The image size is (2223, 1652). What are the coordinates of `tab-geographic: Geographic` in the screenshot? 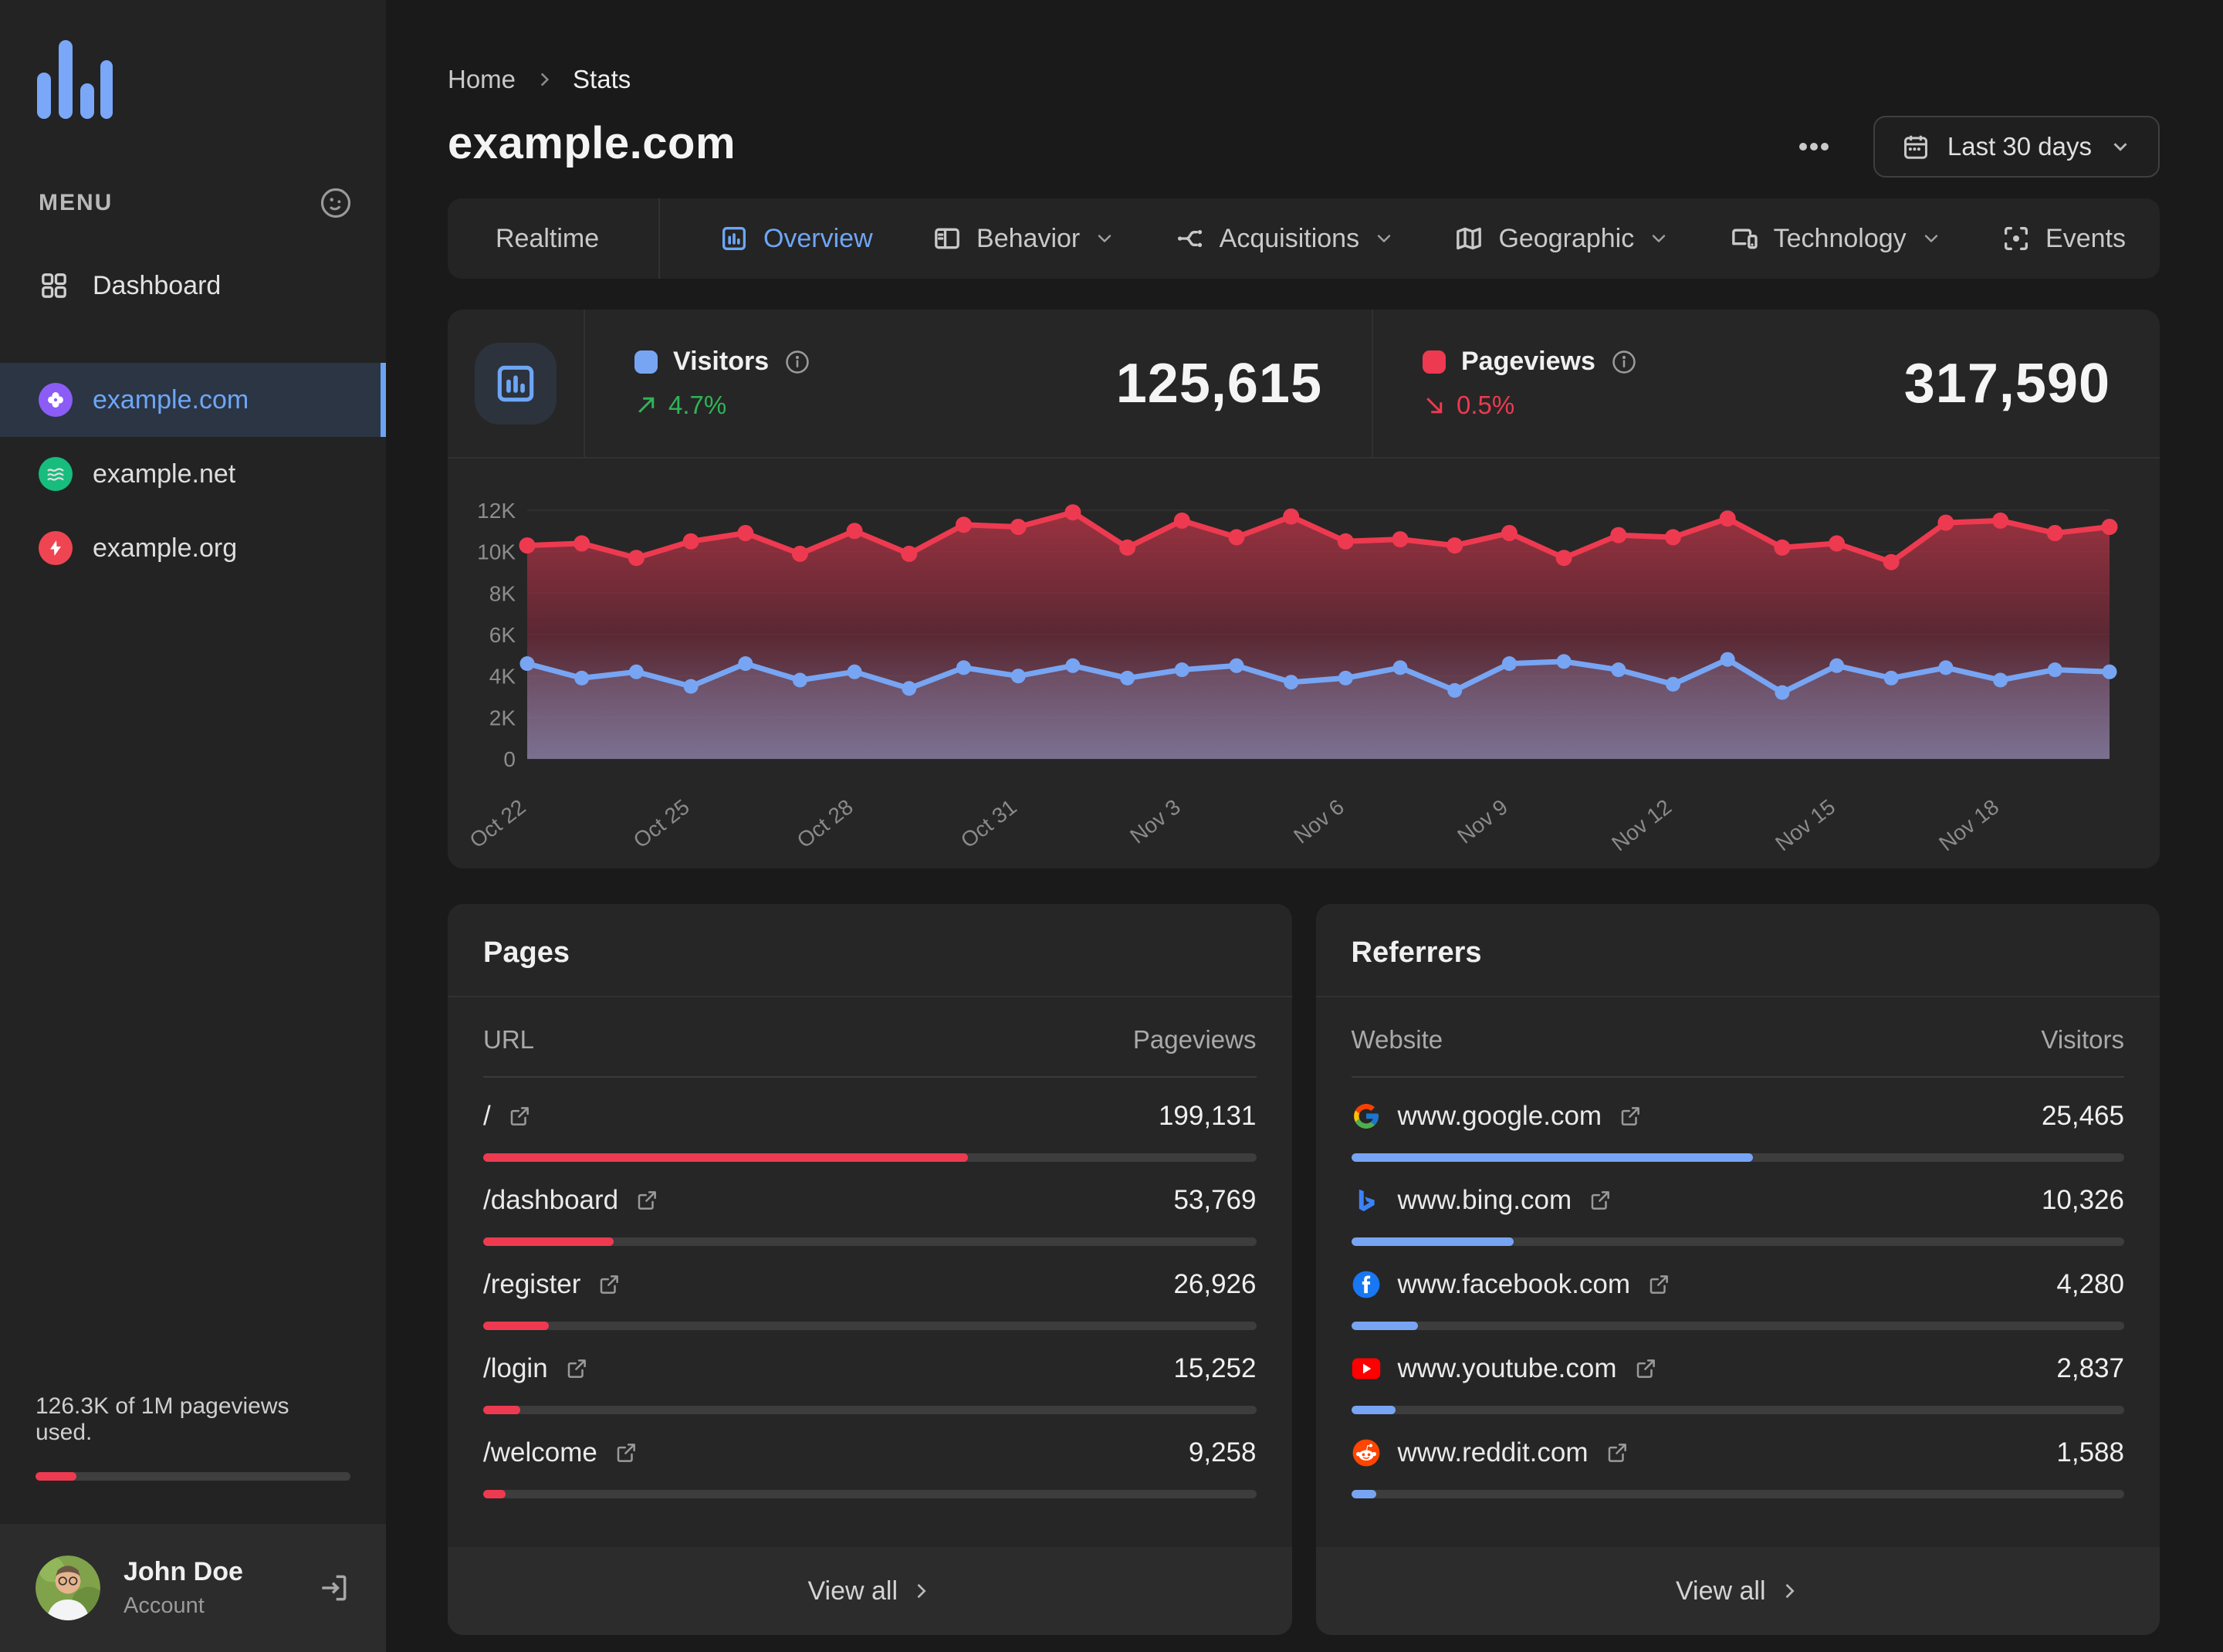 It's located at (1561, 238).